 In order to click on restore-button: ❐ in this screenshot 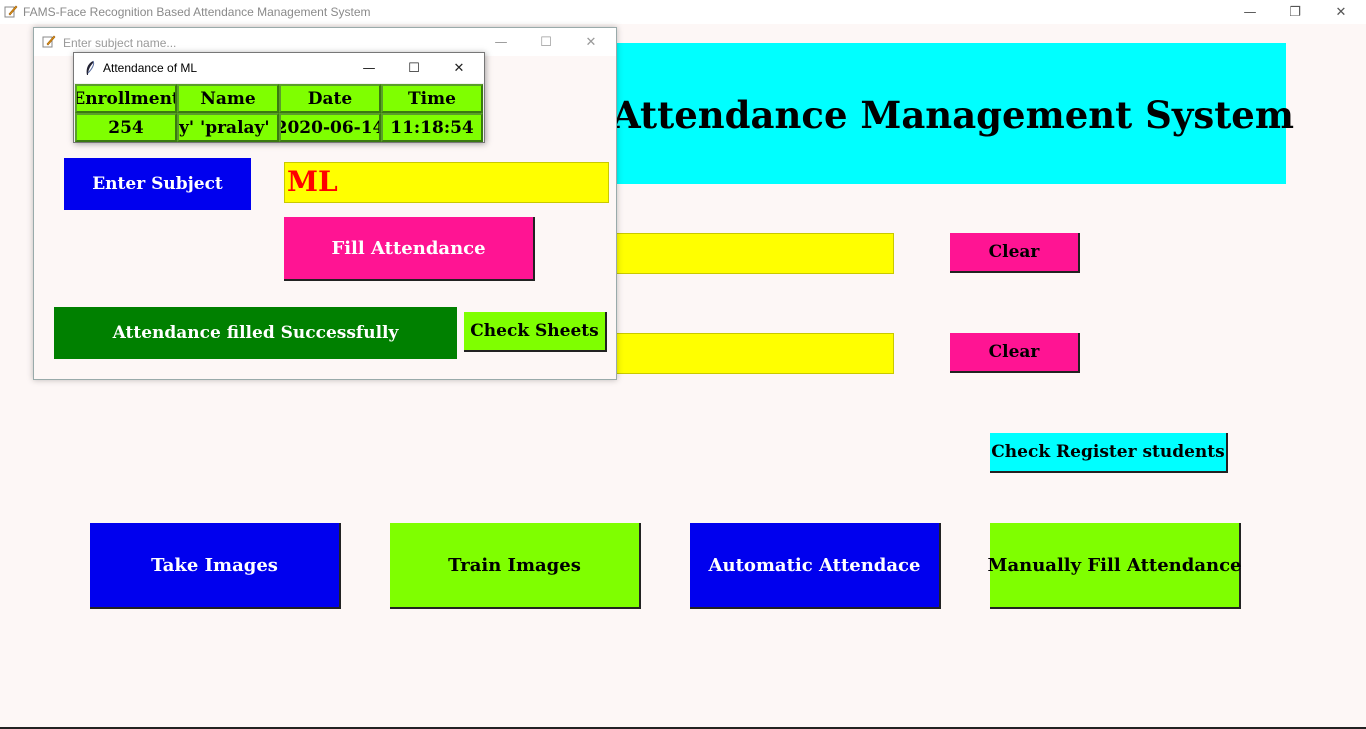, I will do `click(1295, 12)`.